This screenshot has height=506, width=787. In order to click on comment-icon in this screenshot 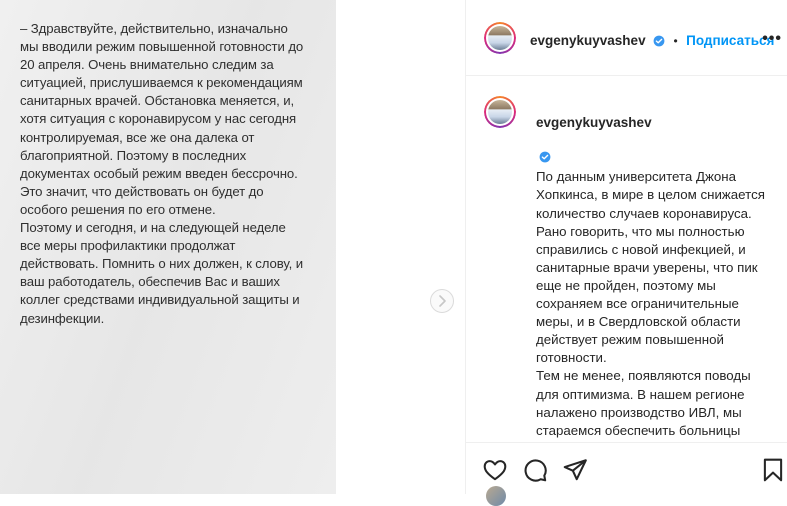, I will do `click(535, 470)`.